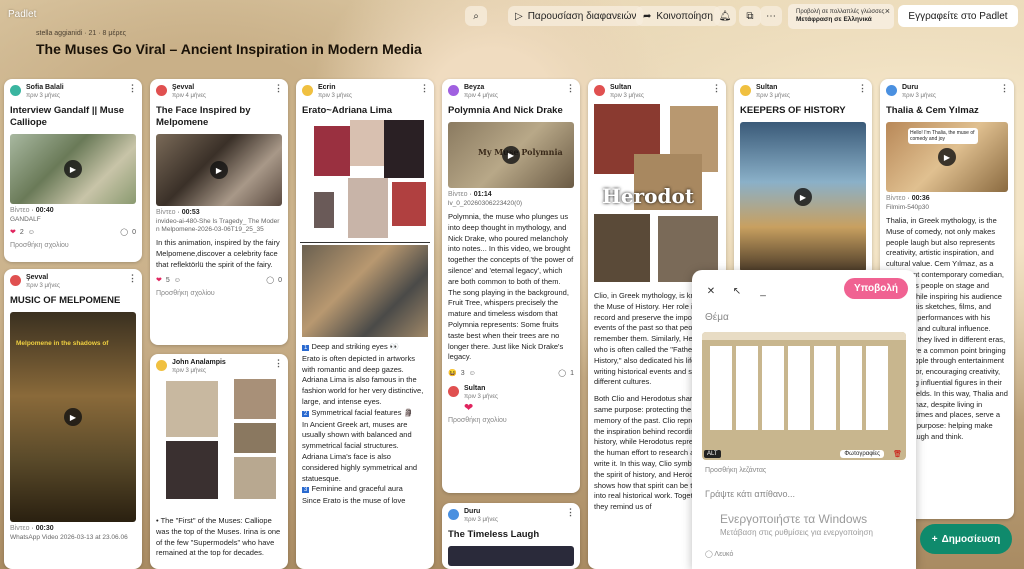 The height and width of the screenshot is (569, 1024). What do you see at coordinates (796, 532) in the screenshot?
I see `windows-watermark-sub: Μετάβαση στις ρυθμίσεις για ενεργοποίηση` at bounding box center [796, 532].